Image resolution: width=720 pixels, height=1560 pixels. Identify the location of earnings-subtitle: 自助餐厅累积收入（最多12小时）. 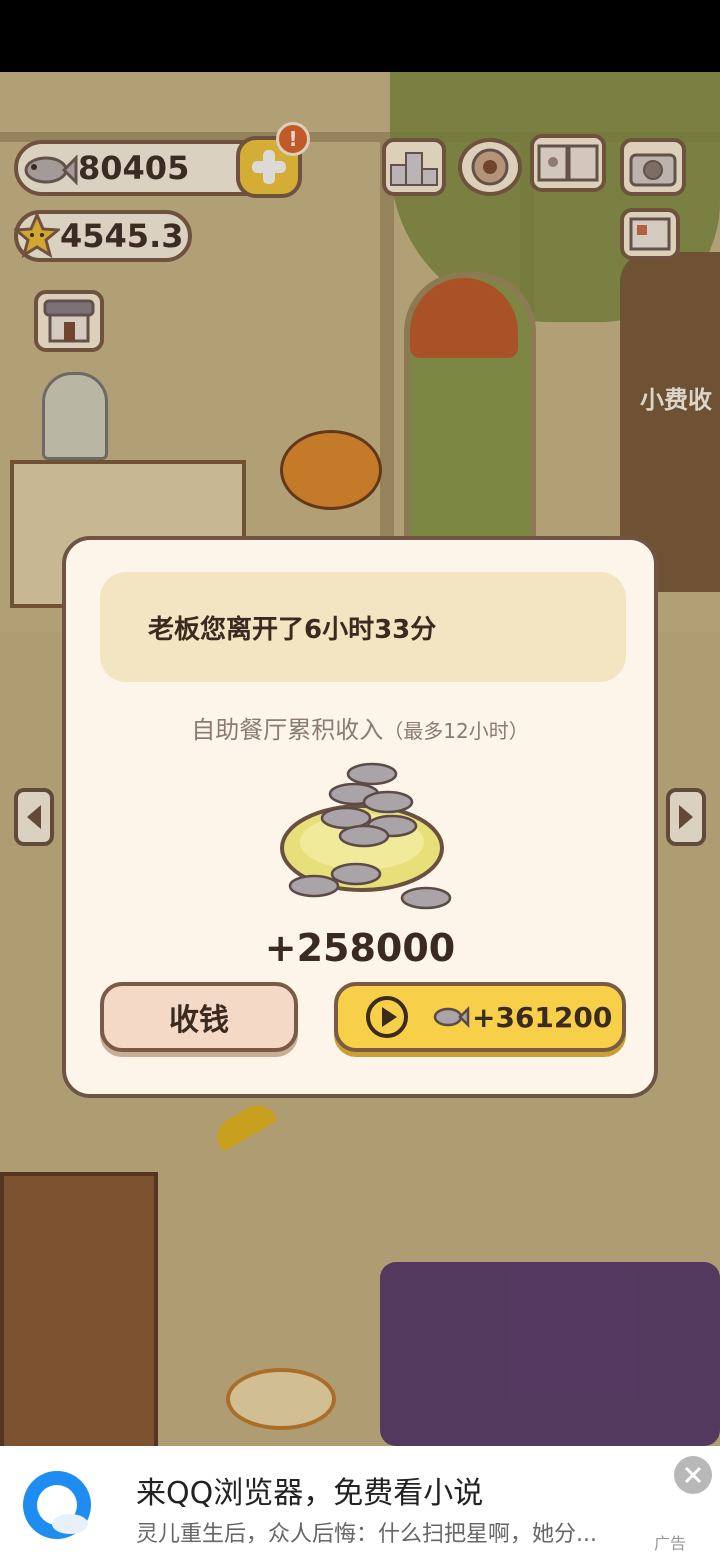
(360, 727).